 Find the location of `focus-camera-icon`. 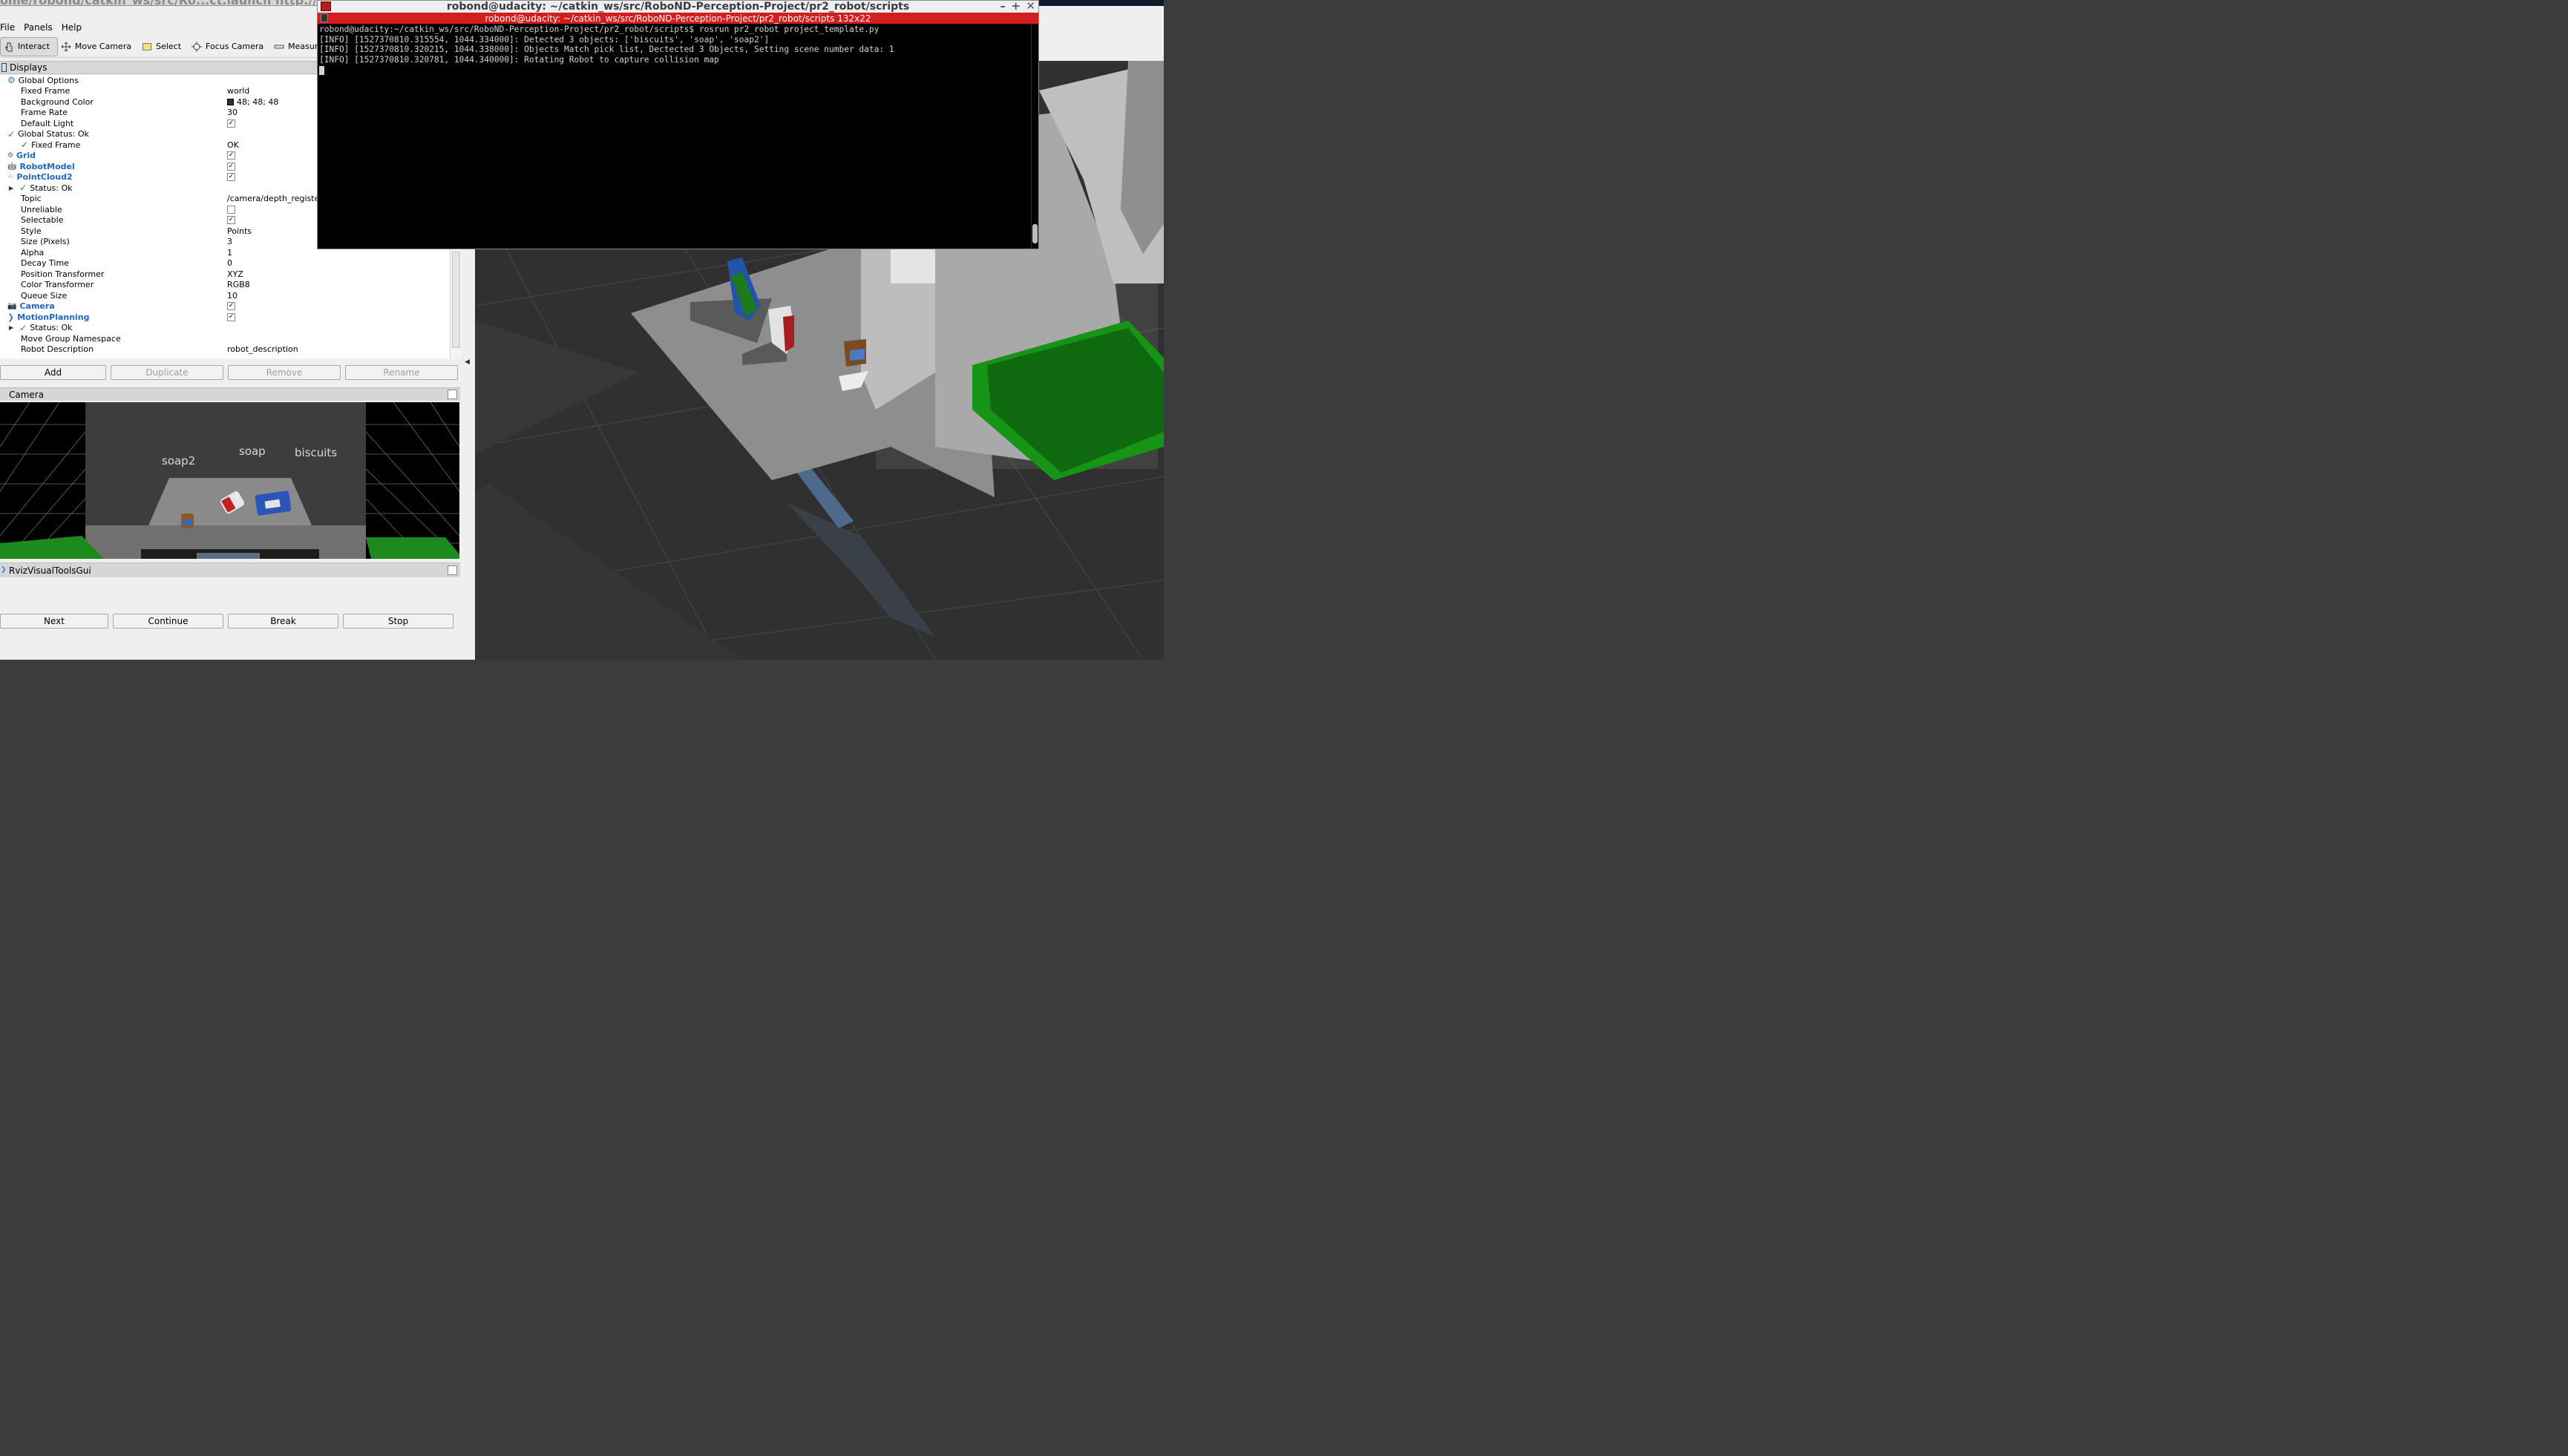

focus-camera-icon is located at coordinates (197, 47).